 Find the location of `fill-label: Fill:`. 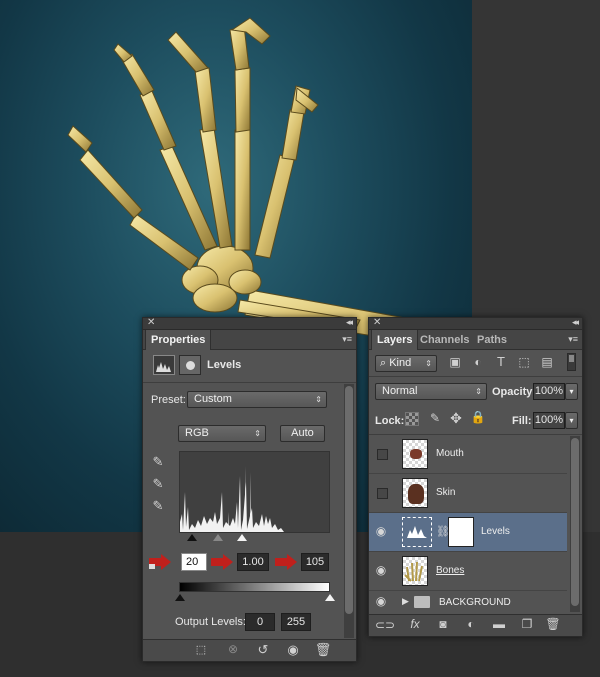

fill-label: Fill: is located at coordinates (522, 421).